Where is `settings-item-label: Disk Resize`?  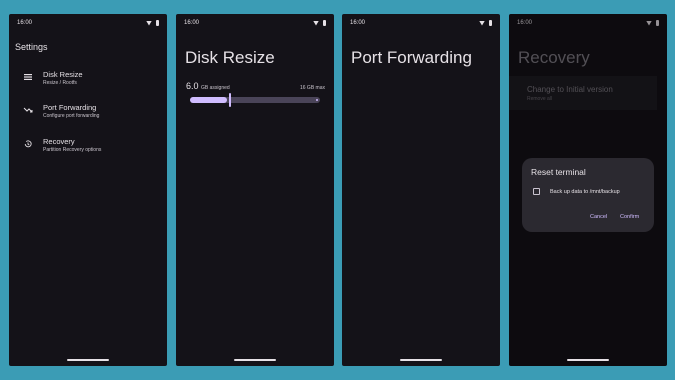
settings-item-label: Disk Resize is located at coordinates (63, 74).